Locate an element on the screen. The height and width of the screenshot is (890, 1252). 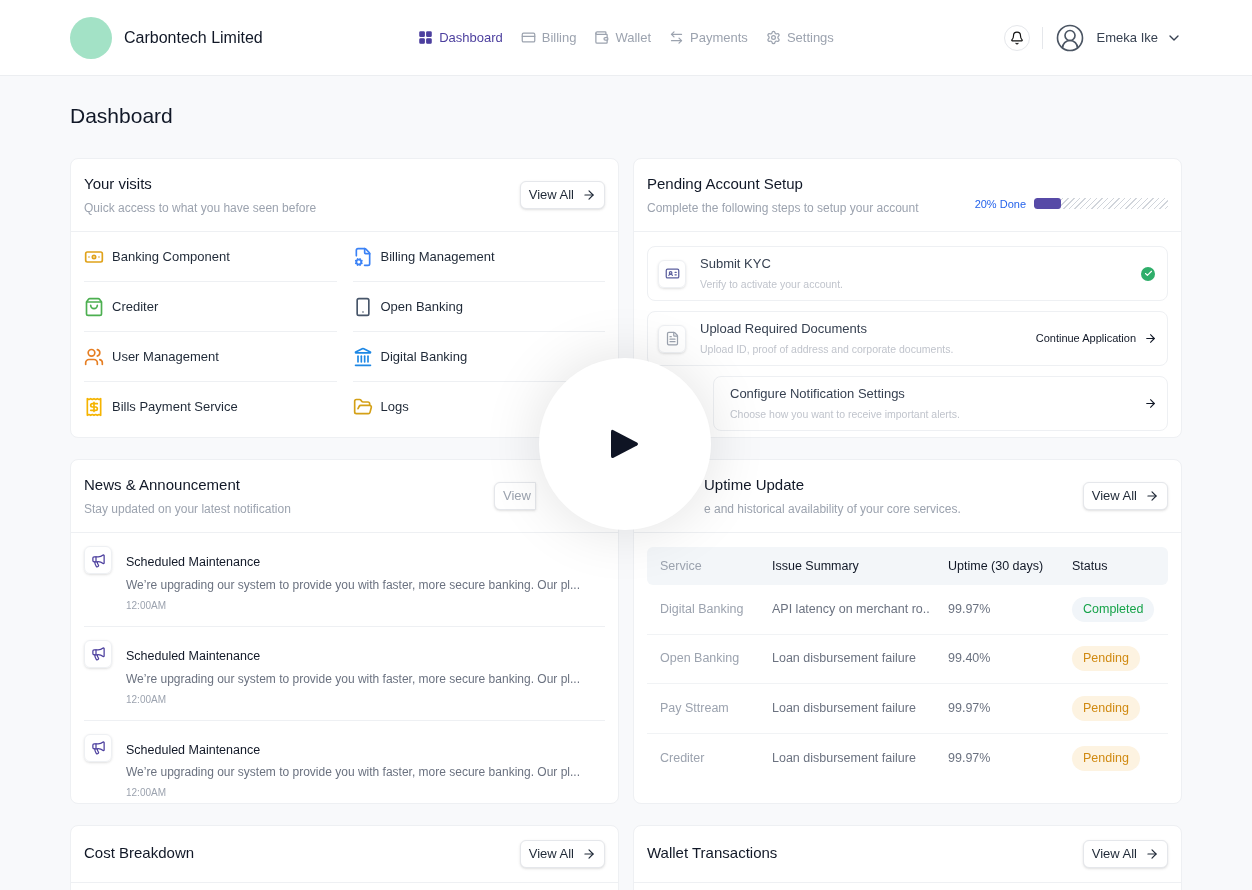
visit-link: Digital Banking is located at coordinates (410, 356).